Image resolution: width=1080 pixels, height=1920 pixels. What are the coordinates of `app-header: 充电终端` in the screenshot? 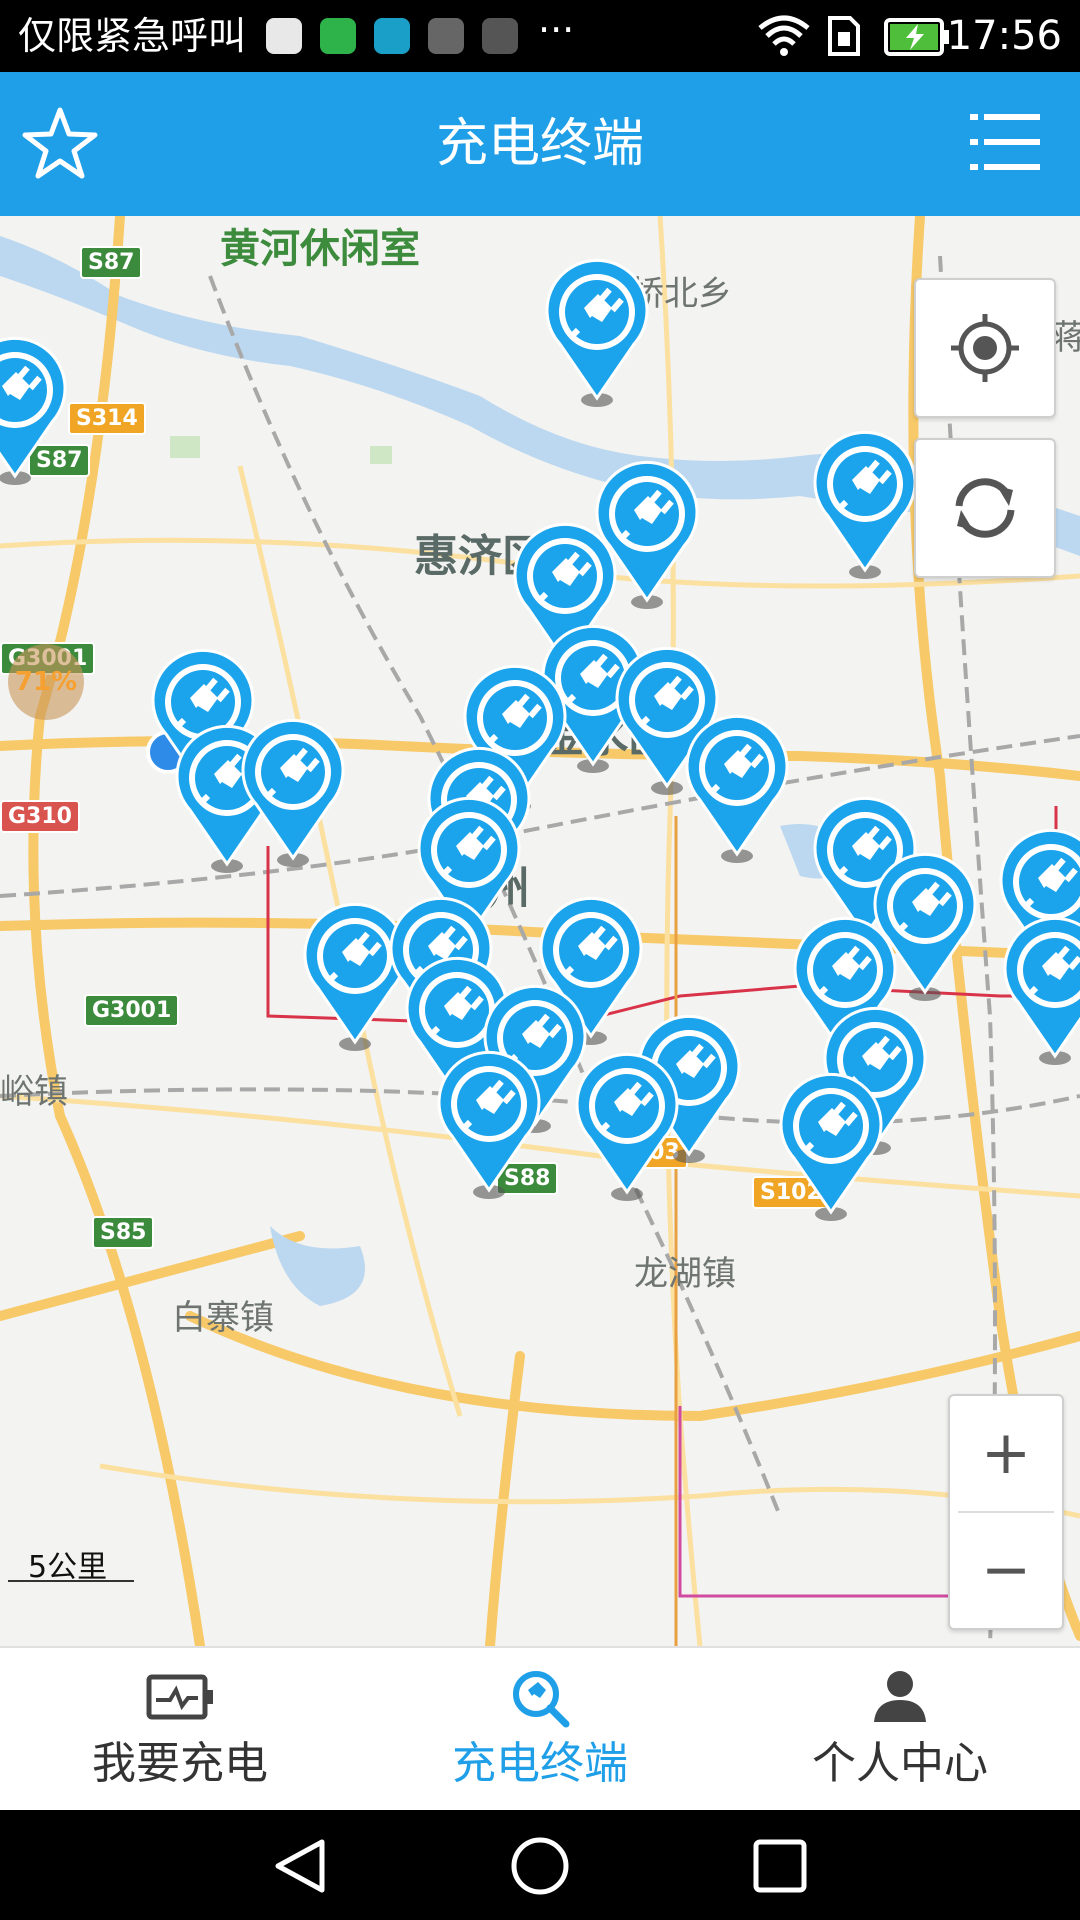 It's located at (540, 144).